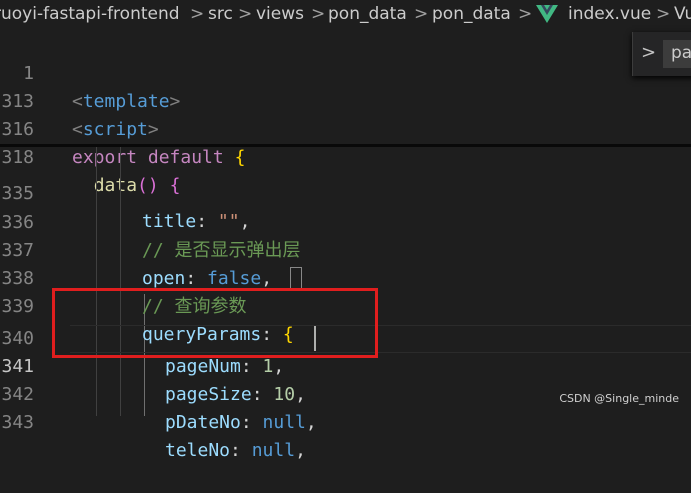 The height and width of the screenshot is (493, 691). I want to click on breadcrumb-item-project: ruoyi-fastapi-frontend, so click(90, 14).